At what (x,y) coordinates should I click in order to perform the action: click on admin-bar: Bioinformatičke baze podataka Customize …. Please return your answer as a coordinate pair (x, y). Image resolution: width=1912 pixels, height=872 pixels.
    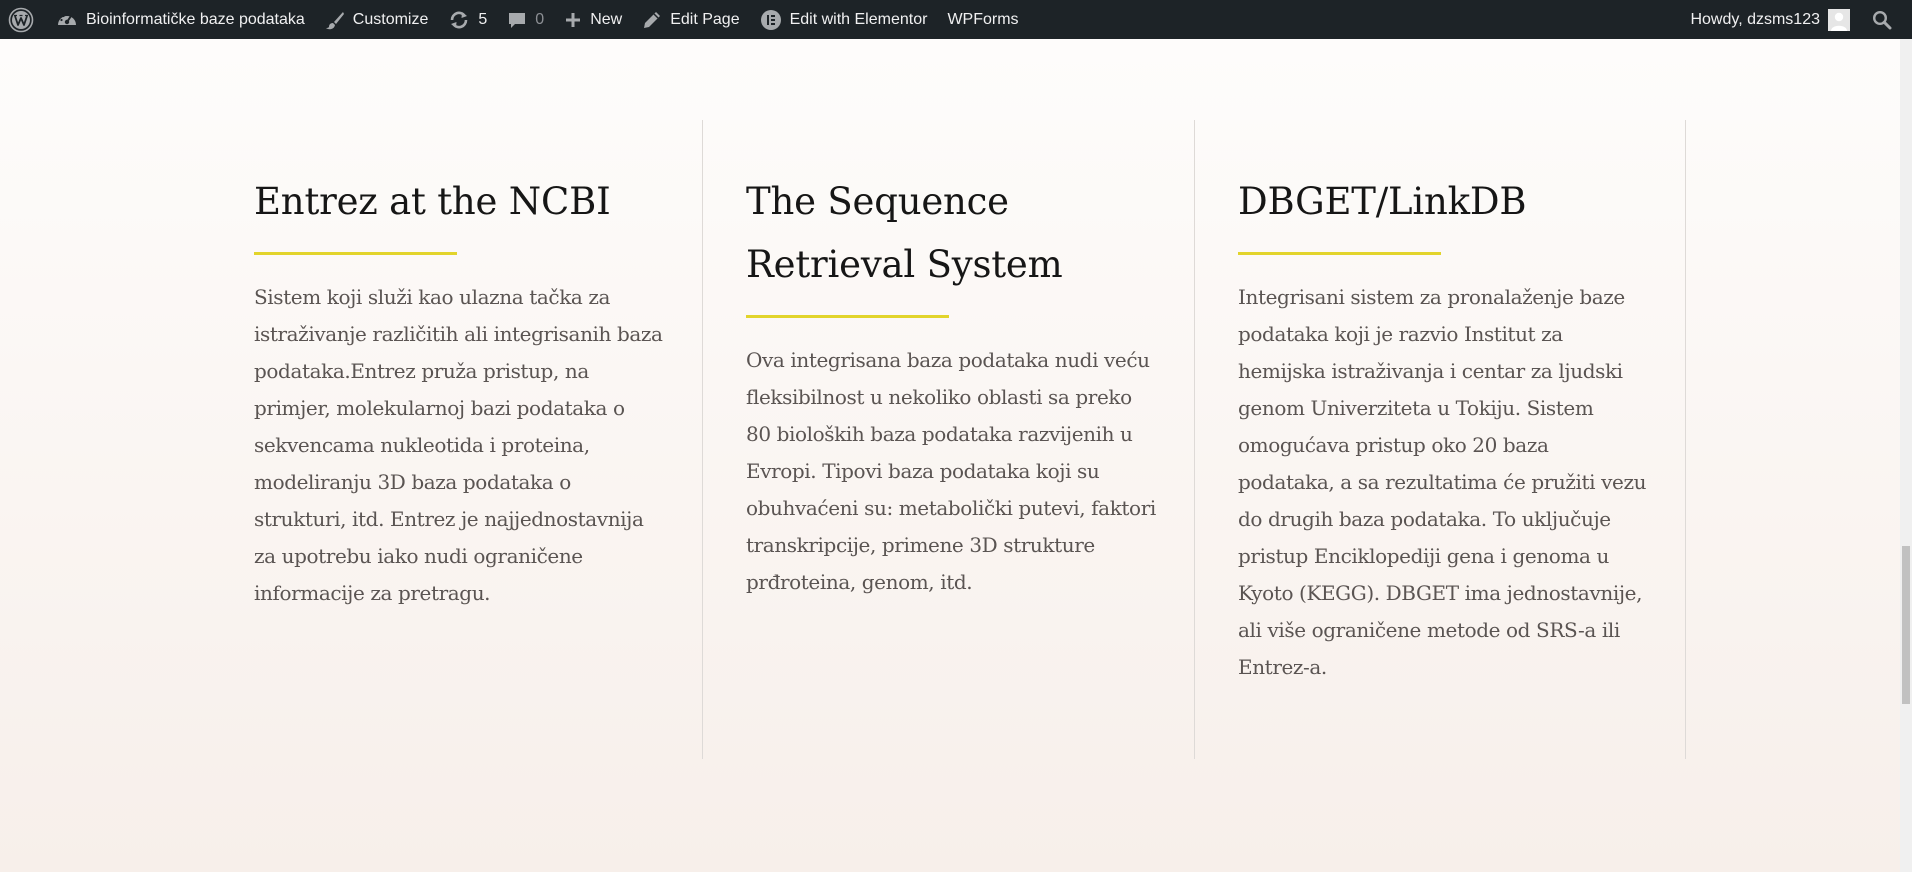
    Looking at the image, I should click on (956, 19).